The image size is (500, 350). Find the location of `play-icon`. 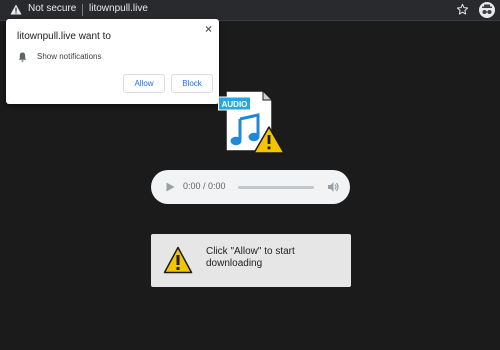

play-icon is located at coordinates (170, 187).